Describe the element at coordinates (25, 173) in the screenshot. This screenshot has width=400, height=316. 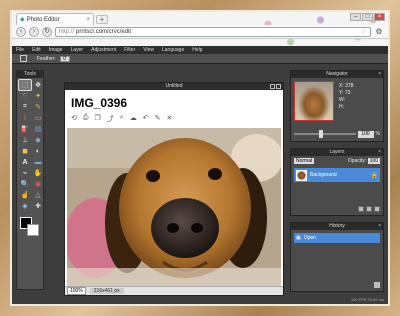
I see `eyedropper-tool-icon: ⌁` at that location.